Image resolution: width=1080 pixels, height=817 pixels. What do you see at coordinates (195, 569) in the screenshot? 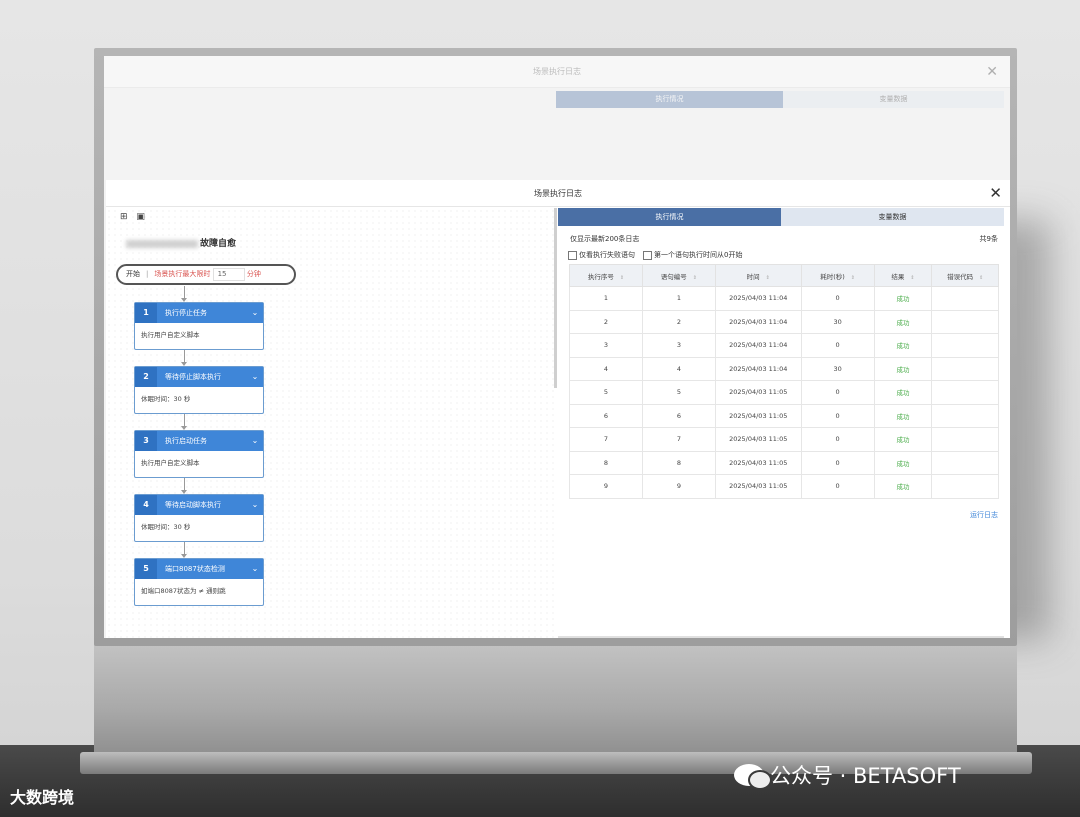
I see `step-title: 端口8087状态检测` at bounding box center [195, 569].